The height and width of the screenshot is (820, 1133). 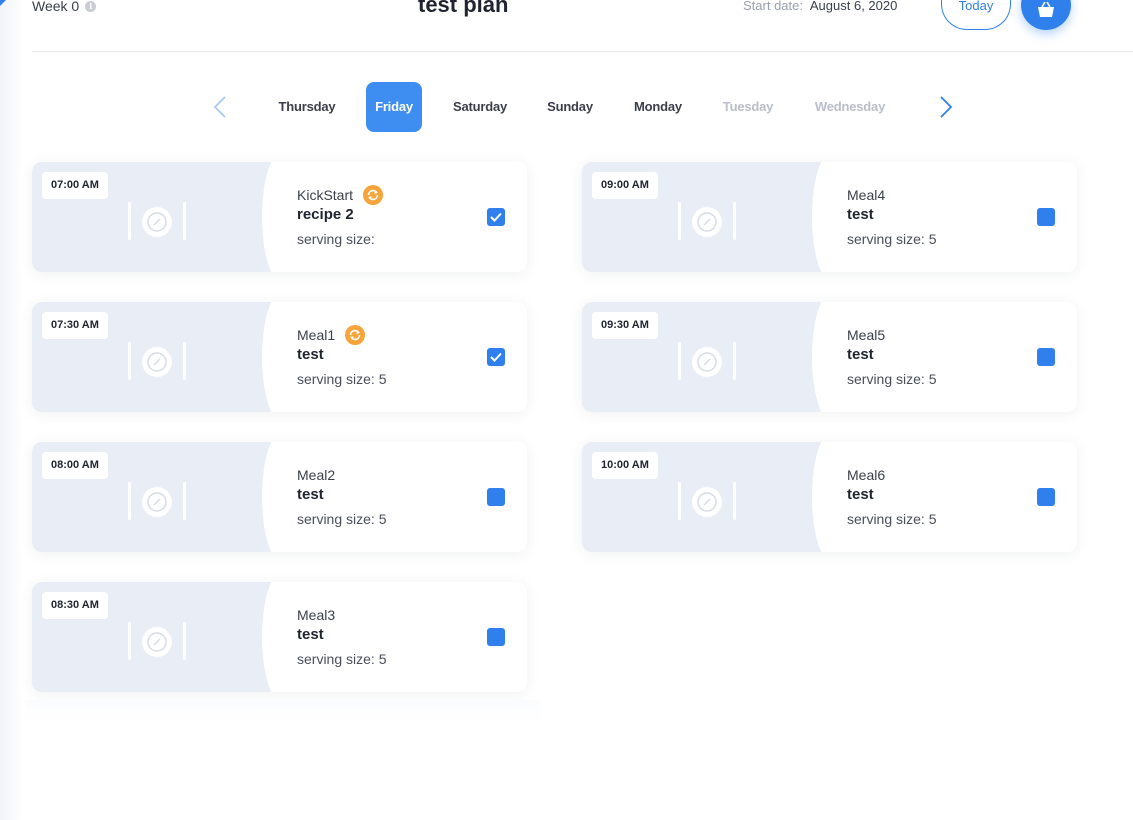 What do you see at coordinates (1046, 9) in the screenshot?
I see `basket-icon` at bounding box center [1046, 9].